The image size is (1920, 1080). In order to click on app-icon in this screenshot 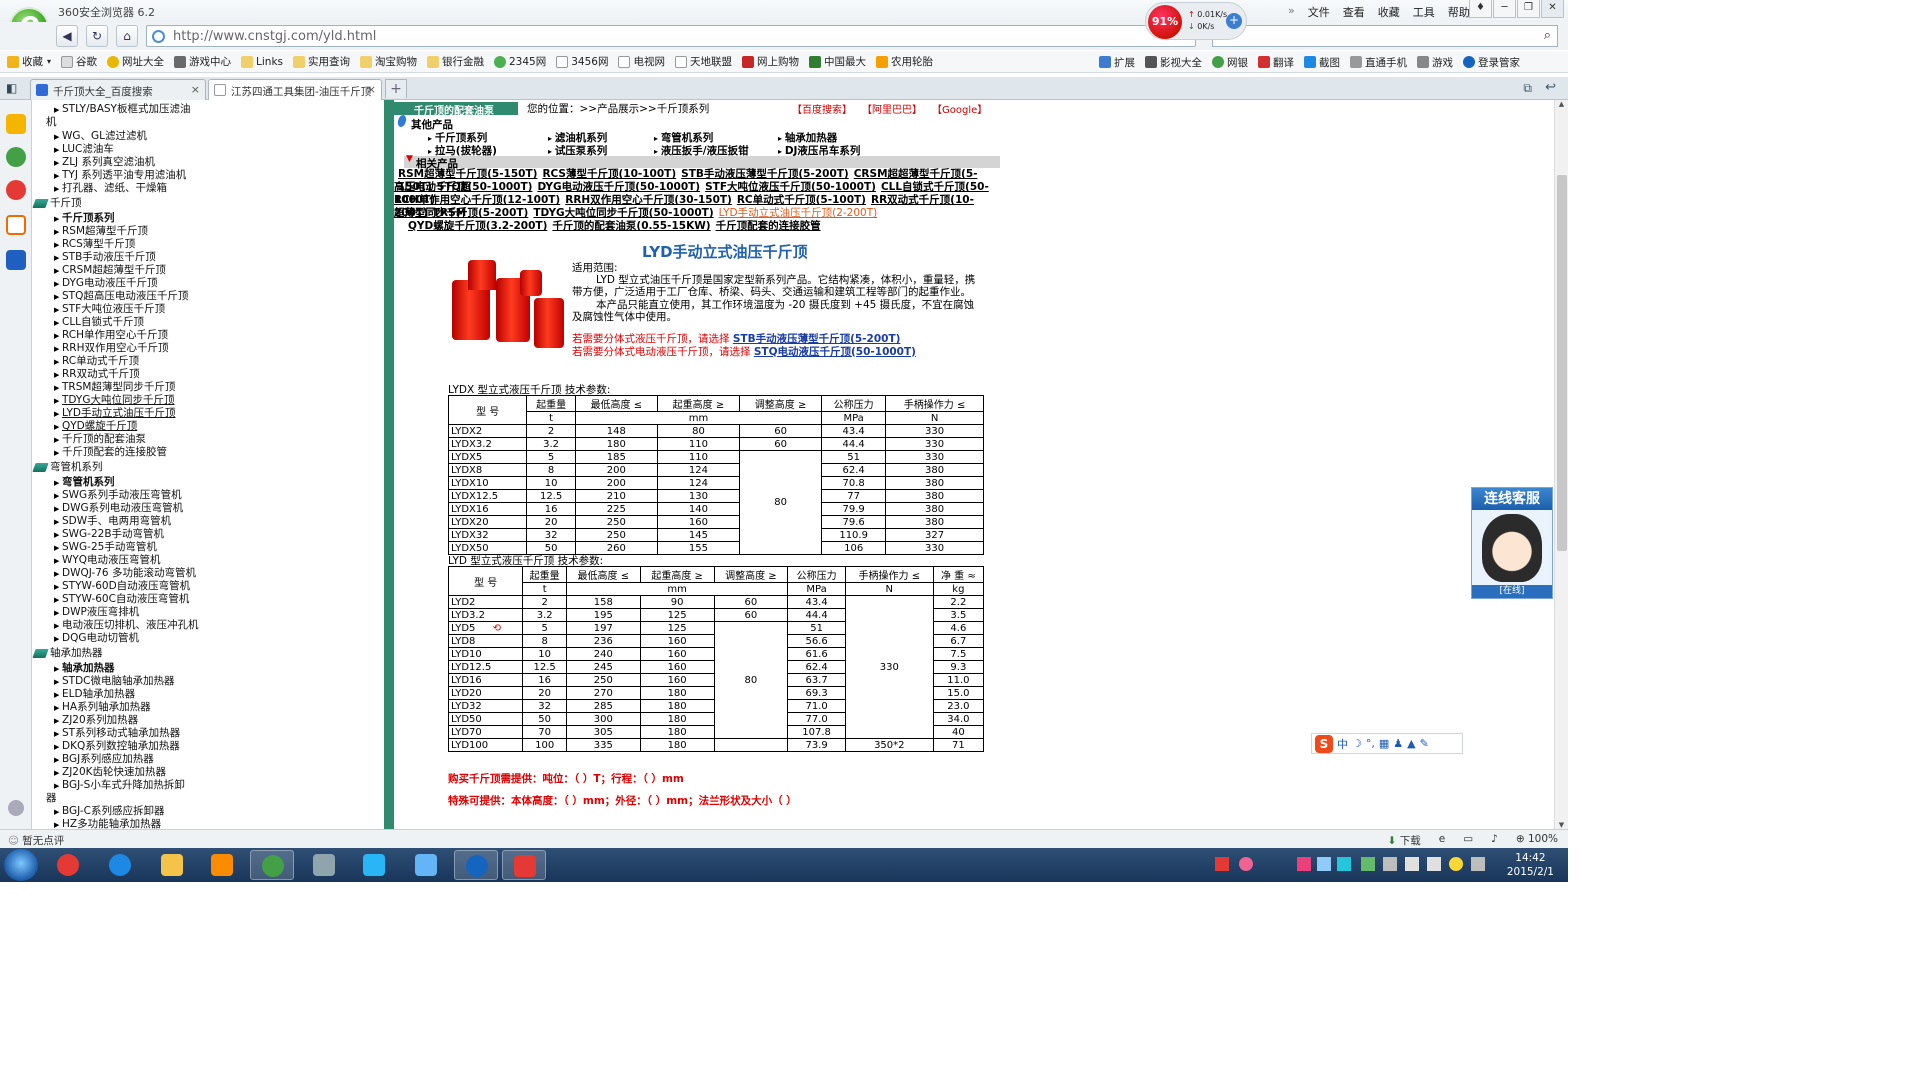, I will do `click(16, 260)`.